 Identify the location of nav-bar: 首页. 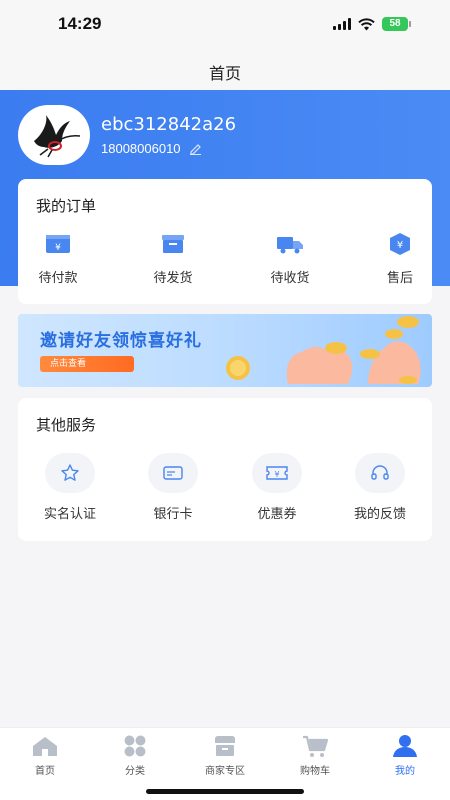
(225, 69).